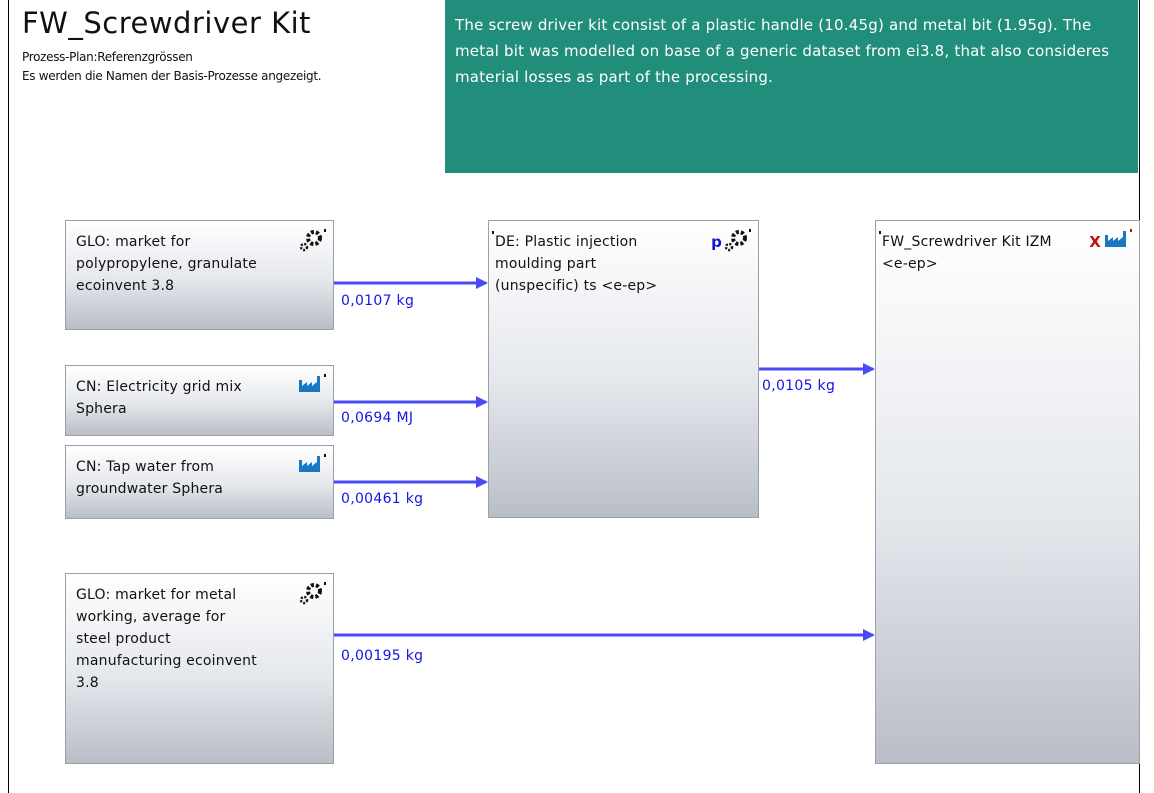 The width and height of the screenshot is (1154, 793). I want to click on process-label: FW_Screwdriver Kit IZM <e-ep>, so click(967, 253).